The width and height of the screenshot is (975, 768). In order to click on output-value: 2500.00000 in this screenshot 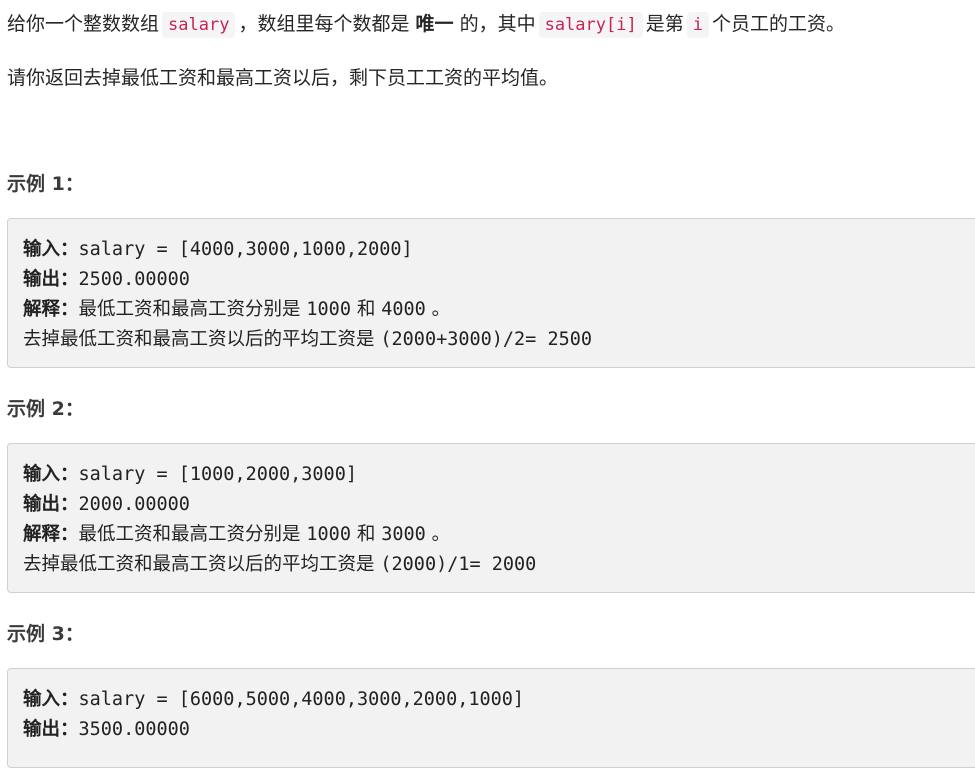, I will do `click(134, 279)`.